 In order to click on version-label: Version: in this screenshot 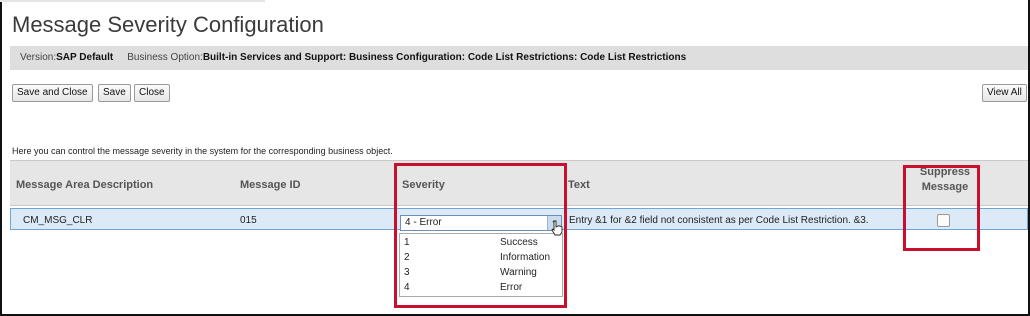, I will do `click(38, 57)`.